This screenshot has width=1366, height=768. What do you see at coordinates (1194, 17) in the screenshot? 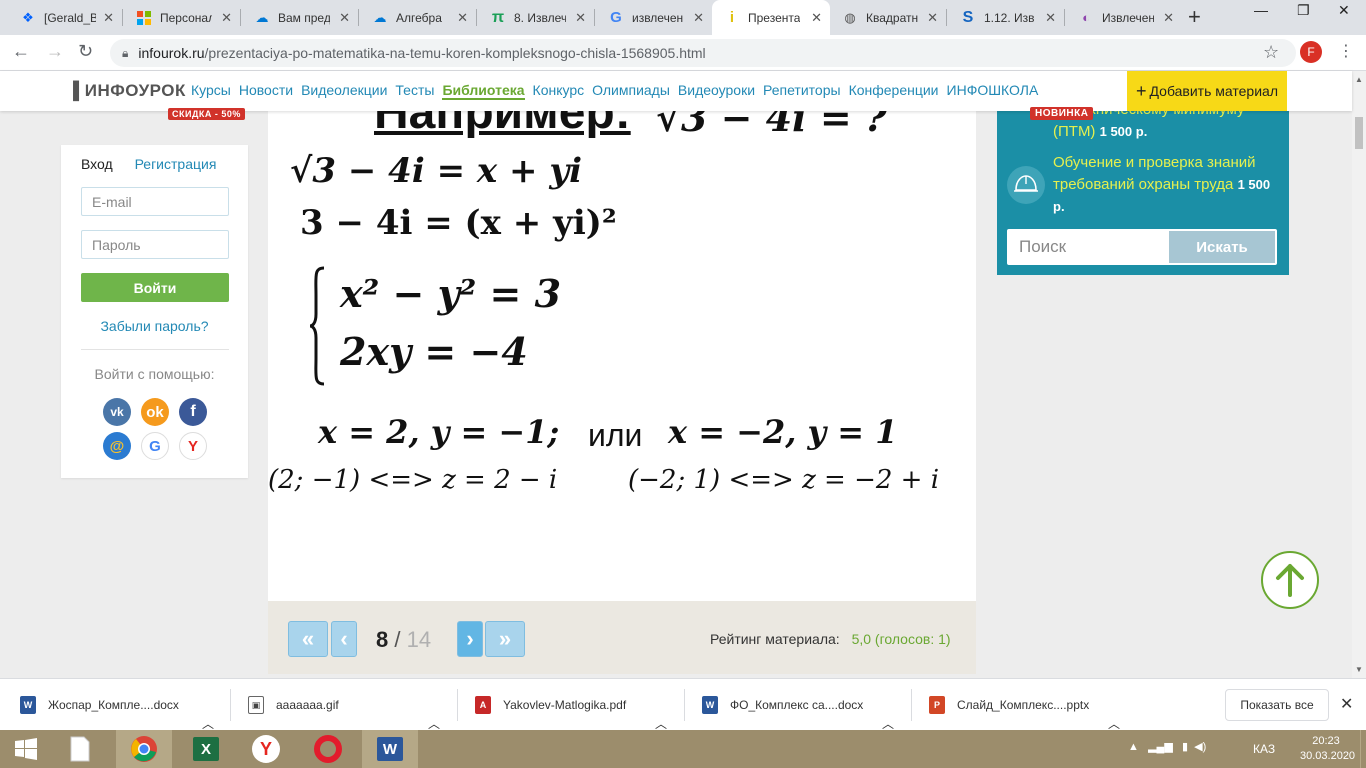
I see `new-tab-button: +` at bounding box center [1194, 17].